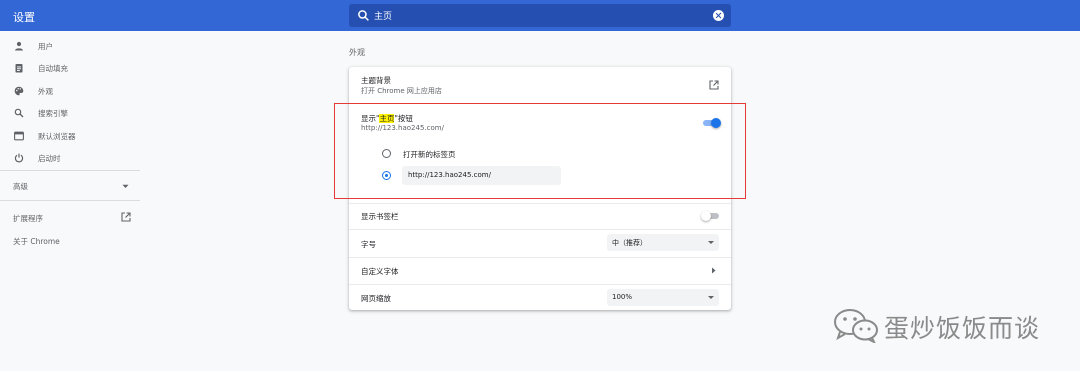 This screenshot has height=371, width=1080. What do you see at coordinates (540, 242) in the screenshot?
I see `font-size-row: 字号 中（推荐）` at bounding box center [540, 242].